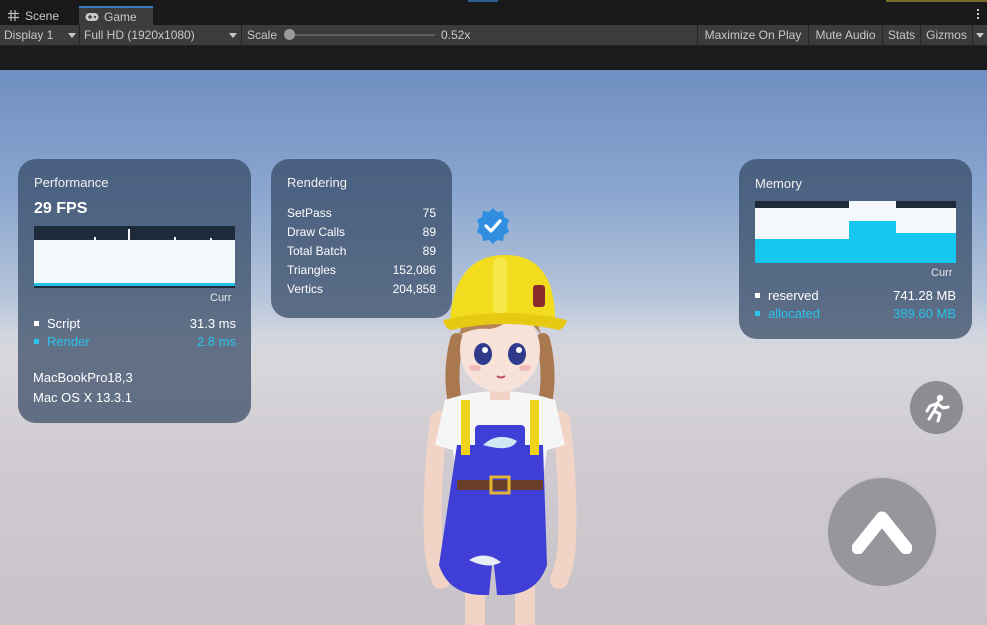 This screenshot has height=625, width=987. Describe the element at coordinates (429, 232) in the screenshot. I see `rendering-row-value: 89` at that location.